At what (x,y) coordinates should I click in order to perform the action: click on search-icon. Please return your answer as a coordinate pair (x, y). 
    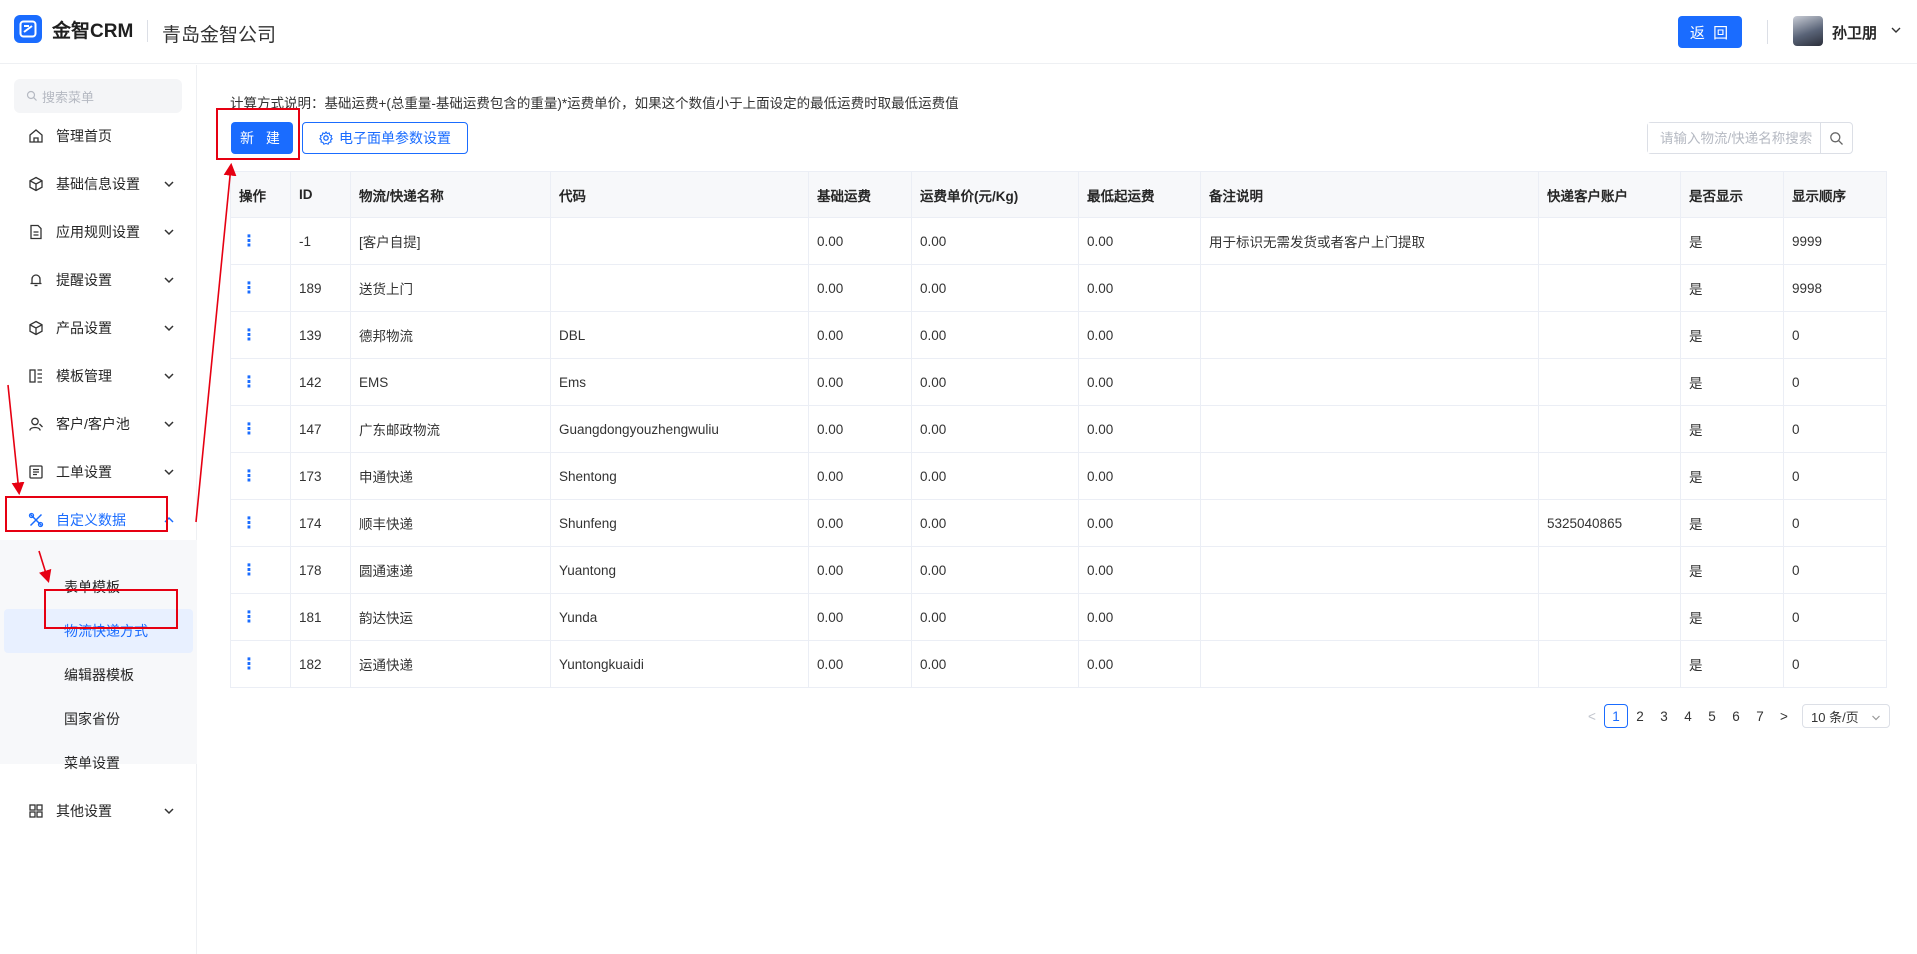
    Looking at the image, I should click on (1836, 138).